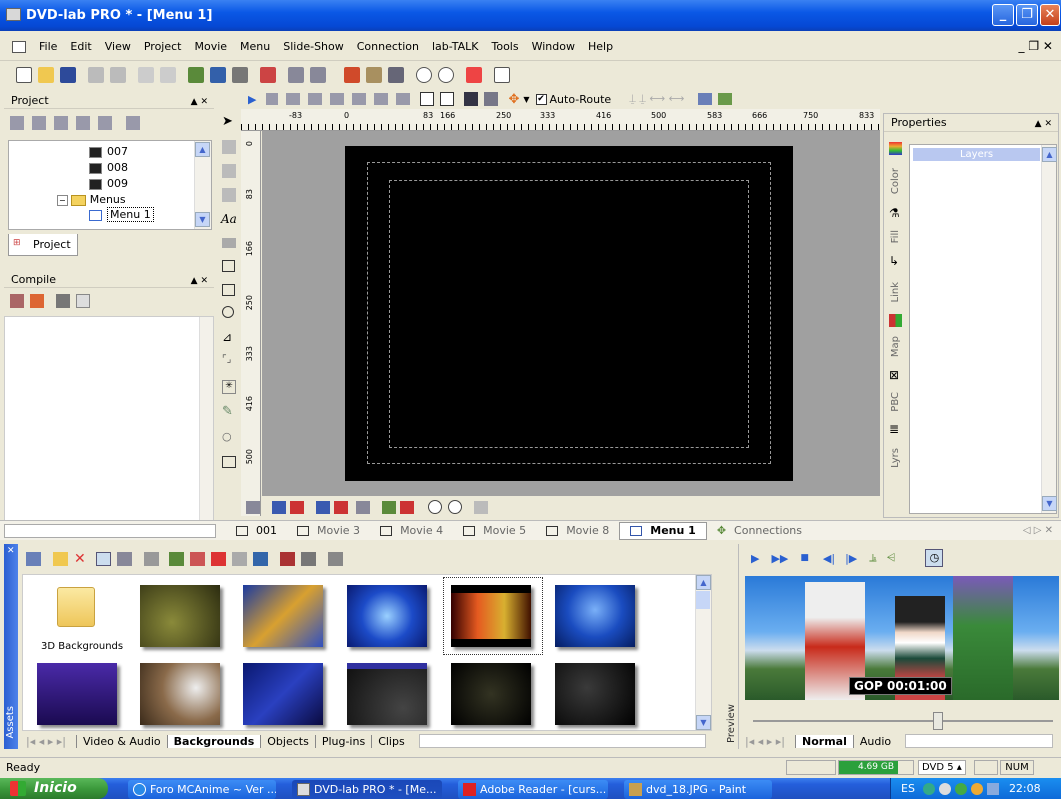  What do you see at coordinates (80, 559) in the screenshot?
I see `delete-icon: ✕` at bounding box center [80, 559].